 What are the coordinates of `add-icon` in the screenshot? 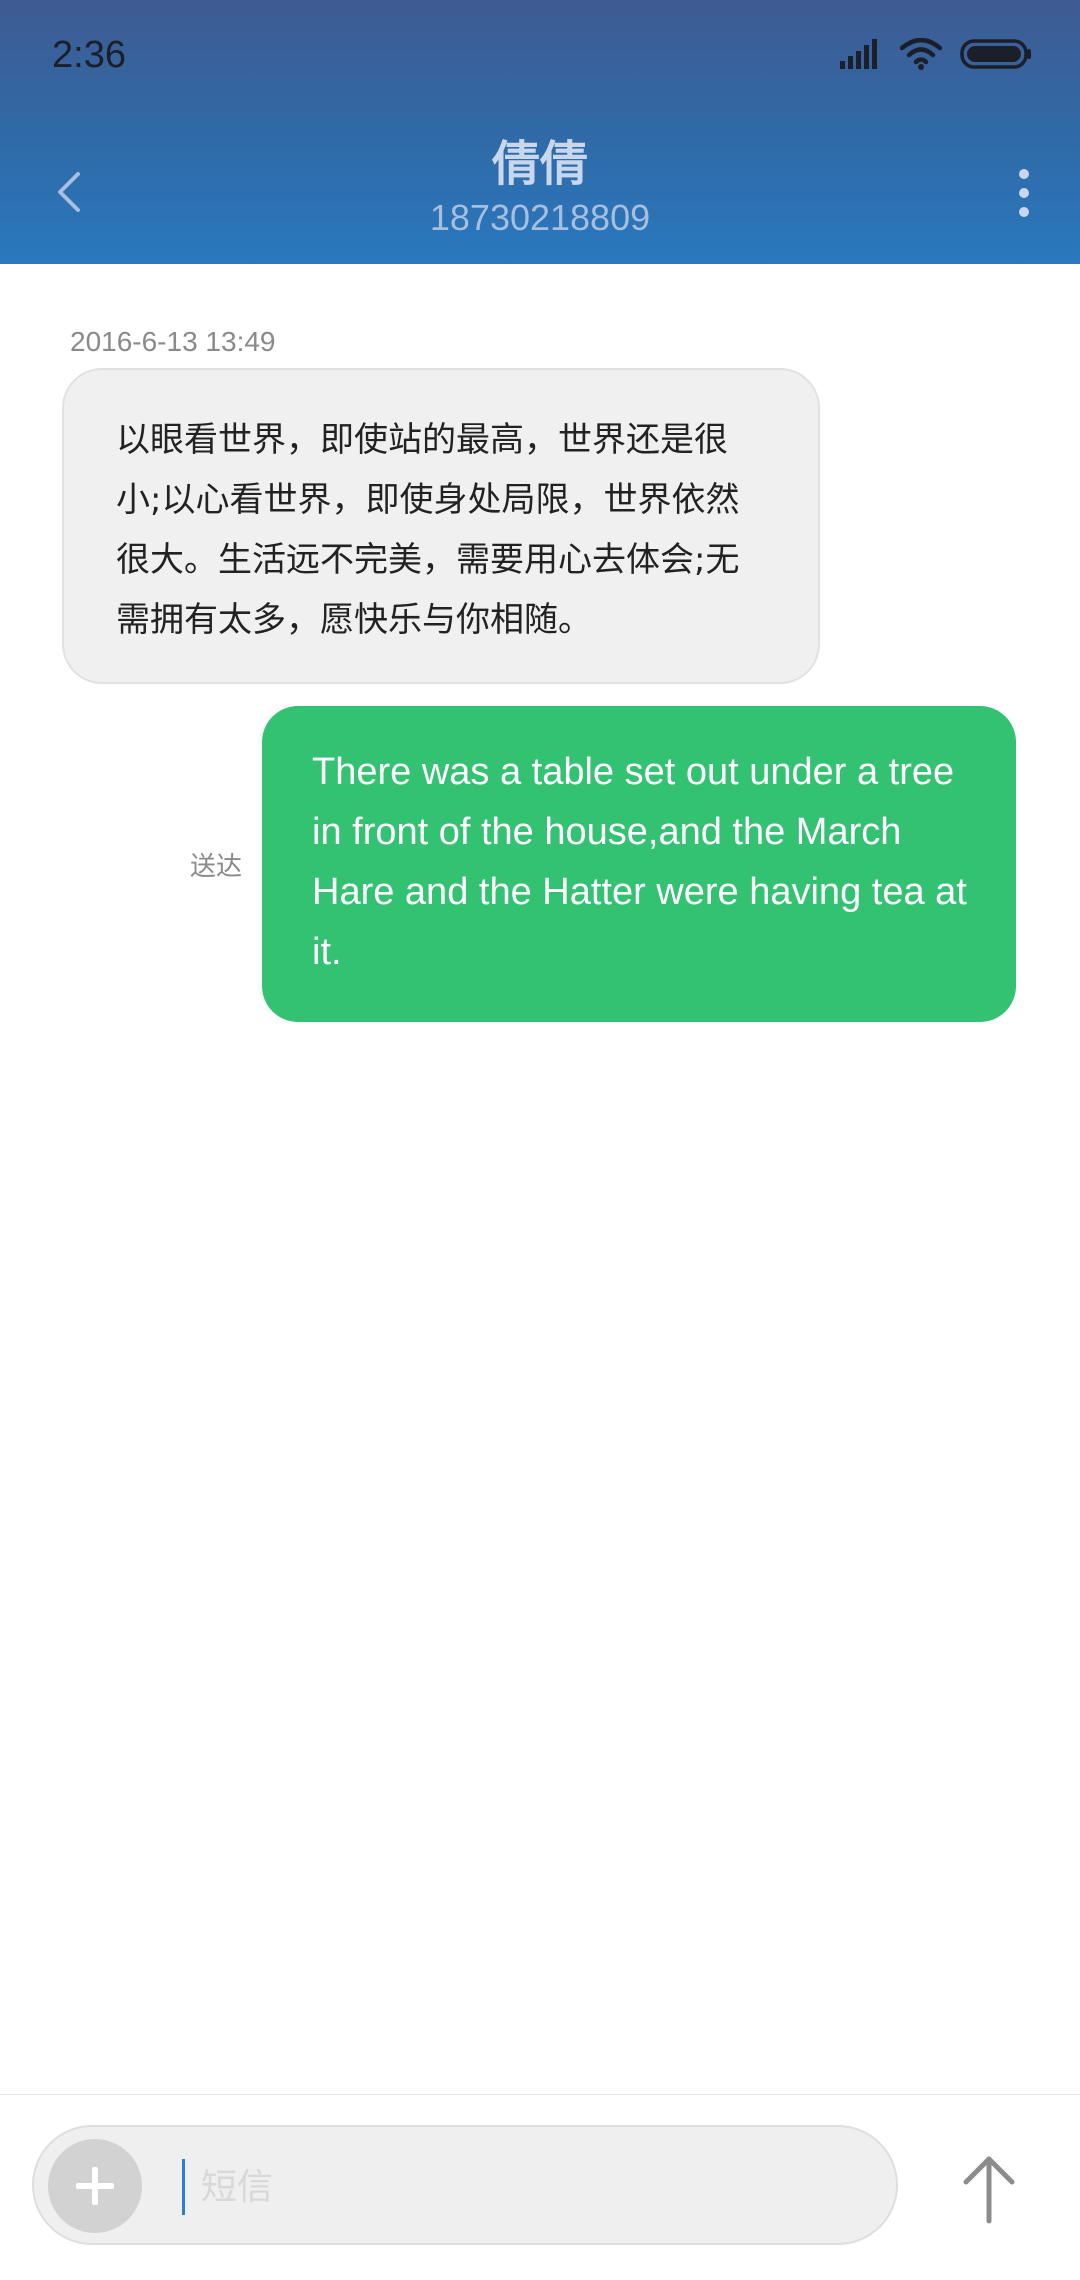 It's located at (95, 2186).